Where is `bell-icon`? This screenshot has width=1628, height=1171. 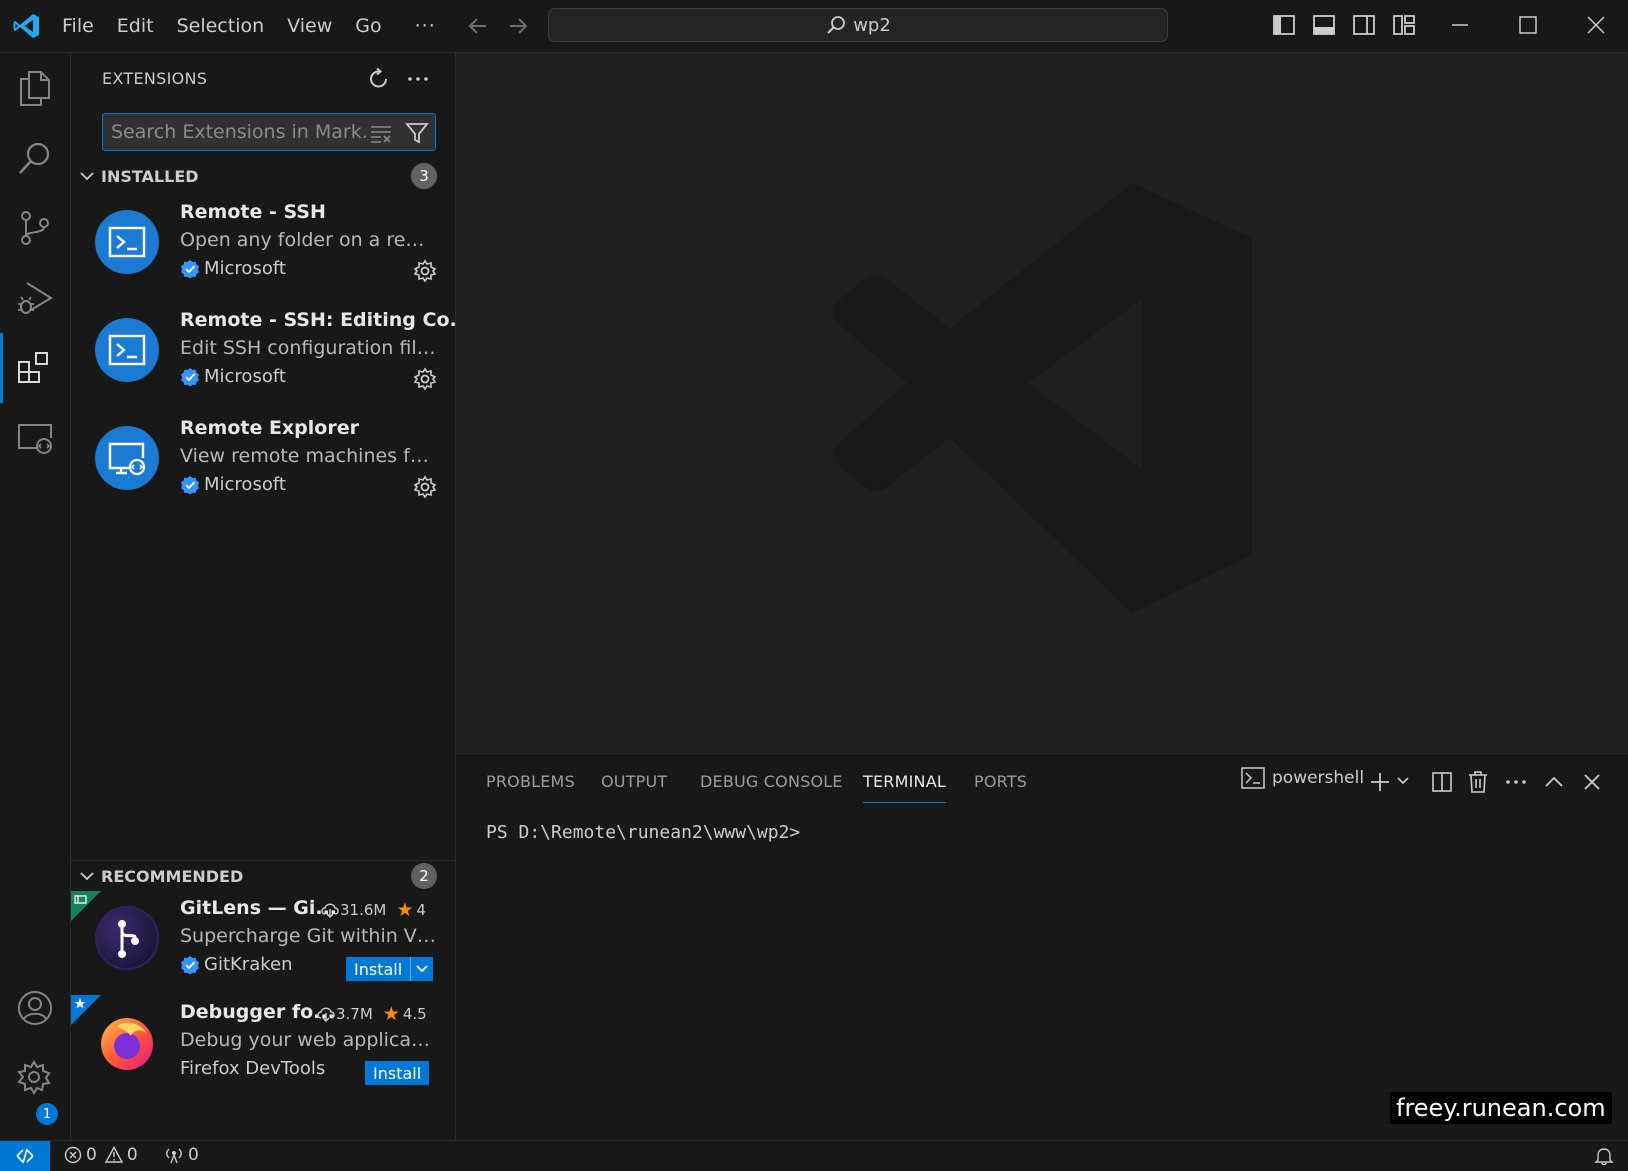 bell-icon is located at coordinates (1606, 1156).